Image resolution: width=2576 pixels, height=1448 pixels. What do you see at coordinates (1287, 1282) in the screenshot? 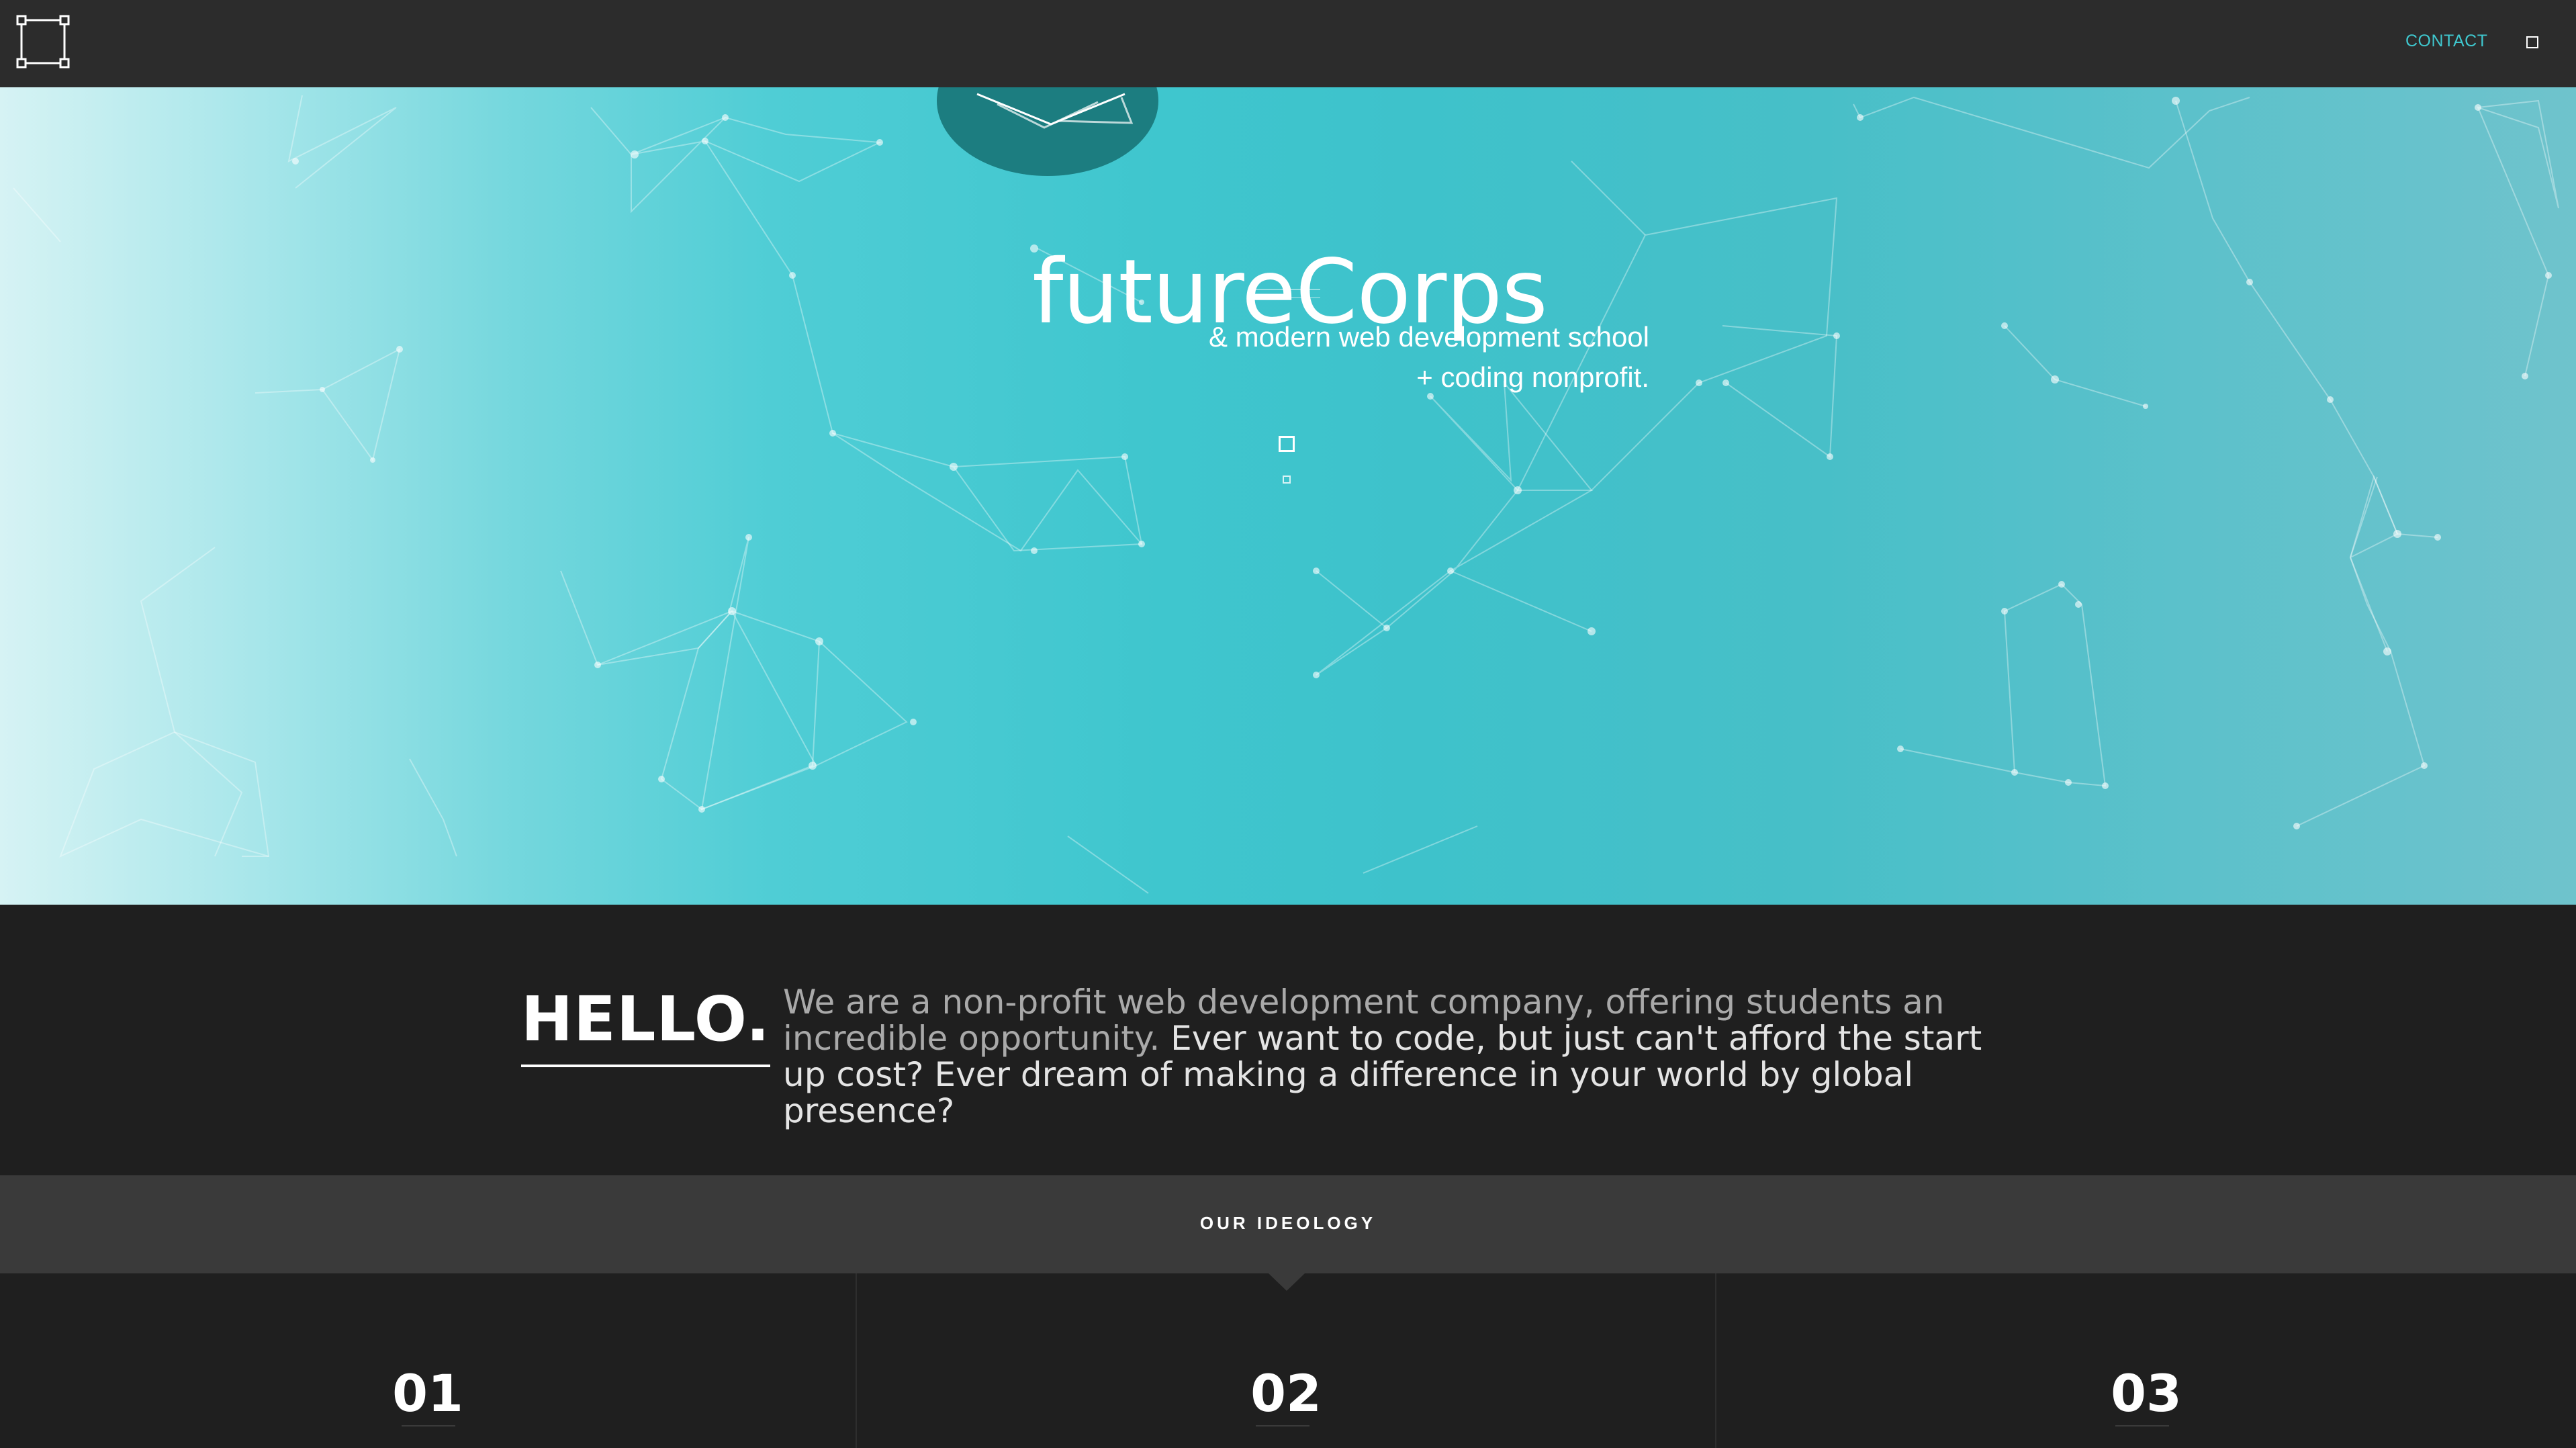
I see `ideology-pointer-icon` at bounding box center [1287, 1282].